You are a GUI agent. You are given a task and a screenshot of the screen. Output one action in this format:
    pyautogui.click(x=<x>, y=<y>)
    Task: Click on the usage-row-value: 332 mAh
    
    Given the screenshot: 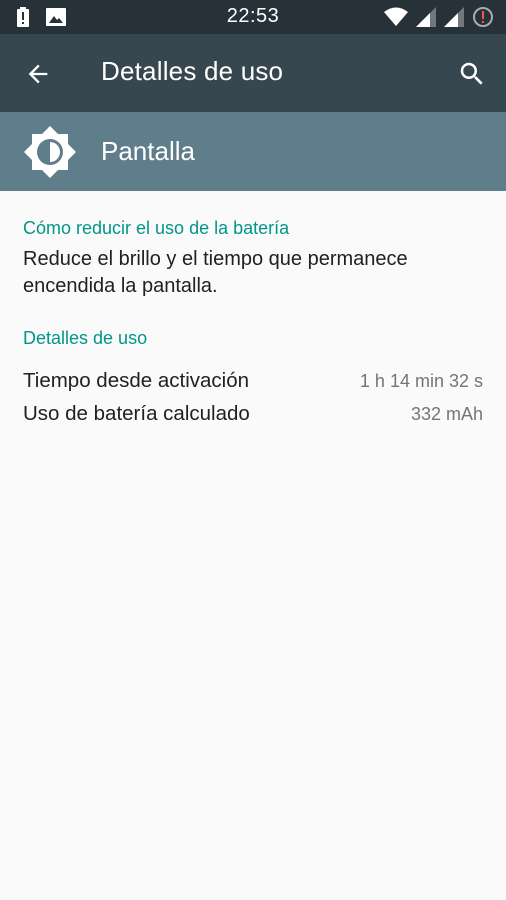 What is the action you would take?
    pyautogui.click(x=446, y=413)
    